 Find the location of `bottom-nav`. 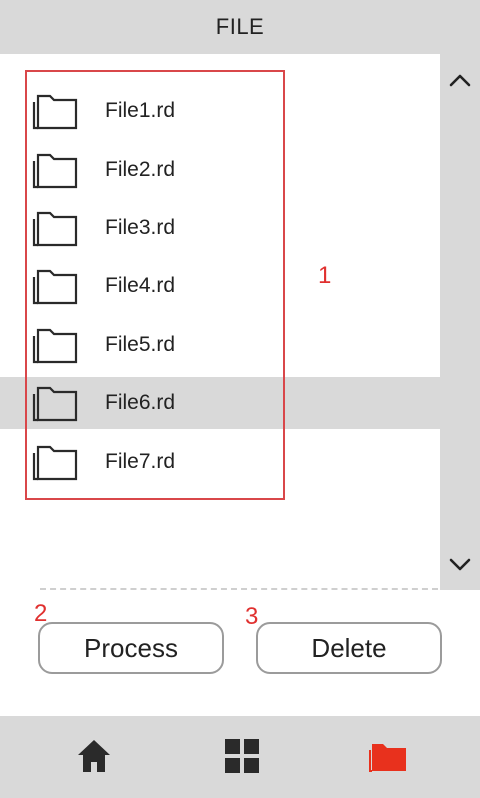

bottom-nav is located at coordinates (240, 757).